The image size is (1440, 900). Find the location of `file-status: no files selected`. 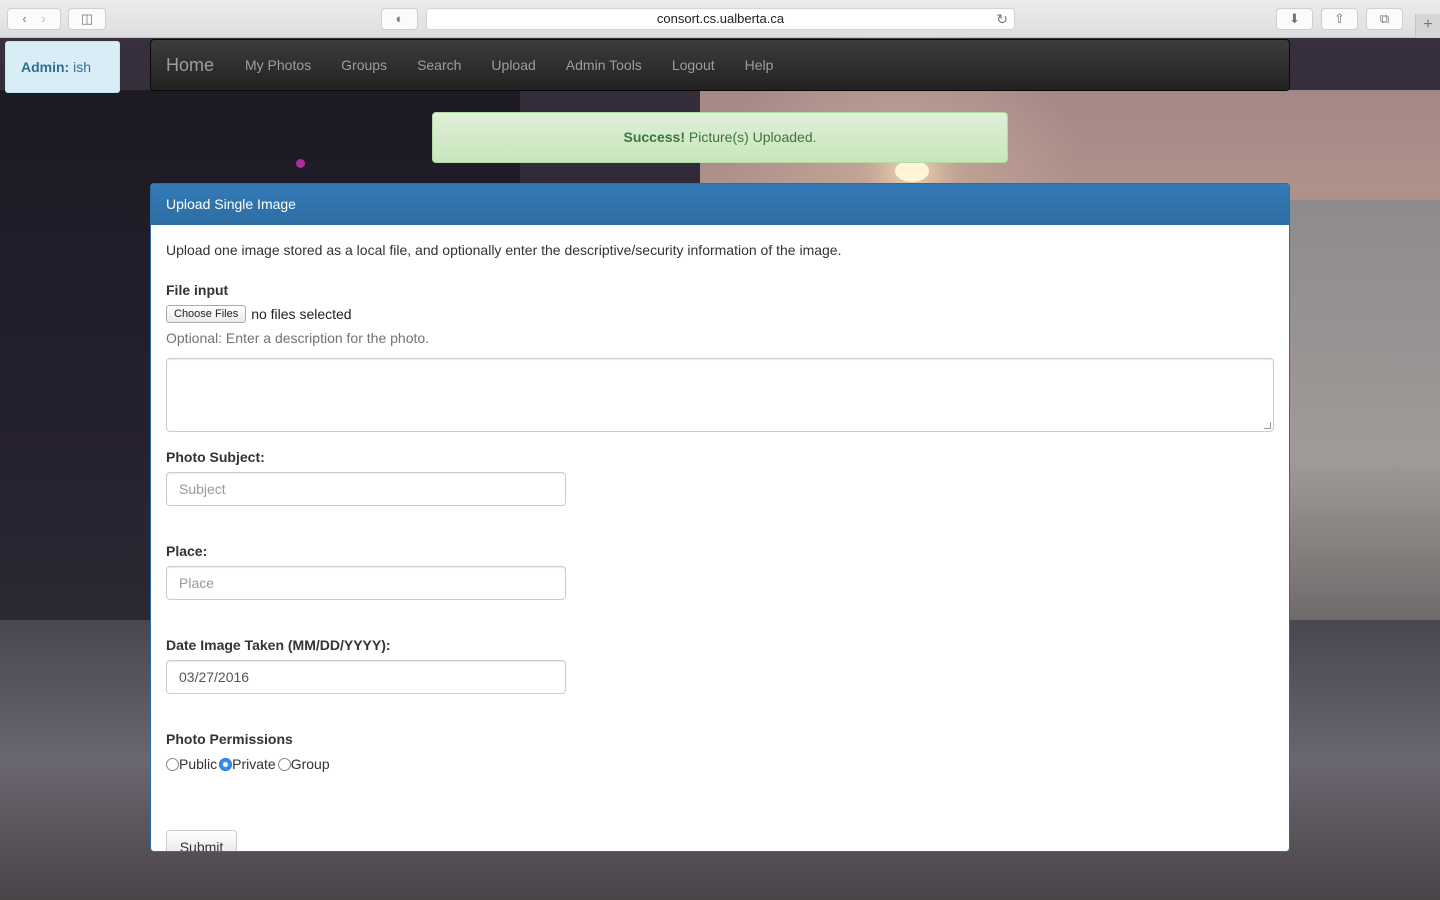

file-status: no files selected is located at coordinates (301, 314).